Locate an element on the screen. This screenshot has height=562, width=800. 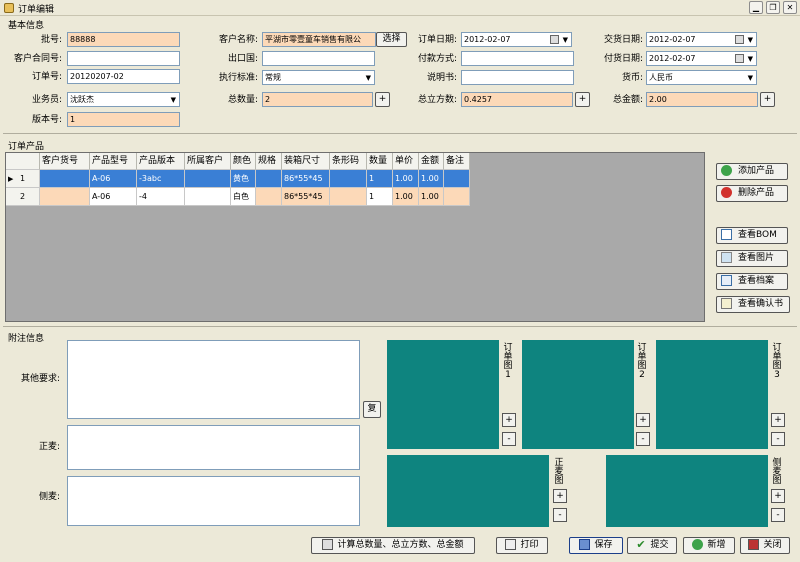
table-row: ▶ 1 A-06 -3abc 黄色 86*55*45 1 1.00 1.00 is located at coordinates (244, 179).